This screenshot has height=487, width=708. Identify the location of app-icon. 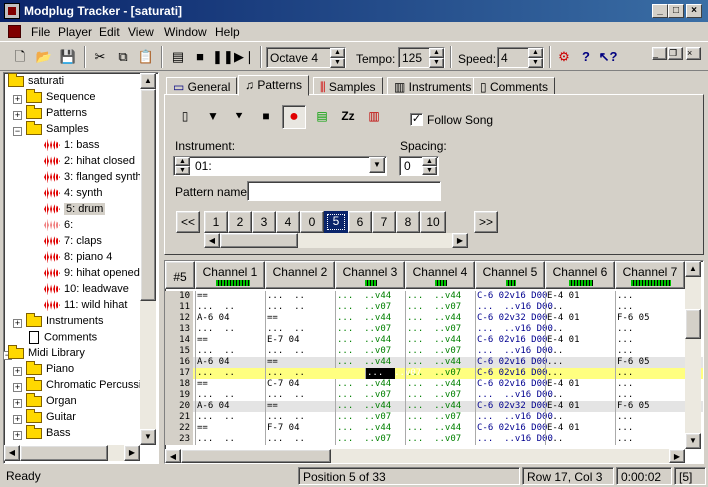
(12, 11).